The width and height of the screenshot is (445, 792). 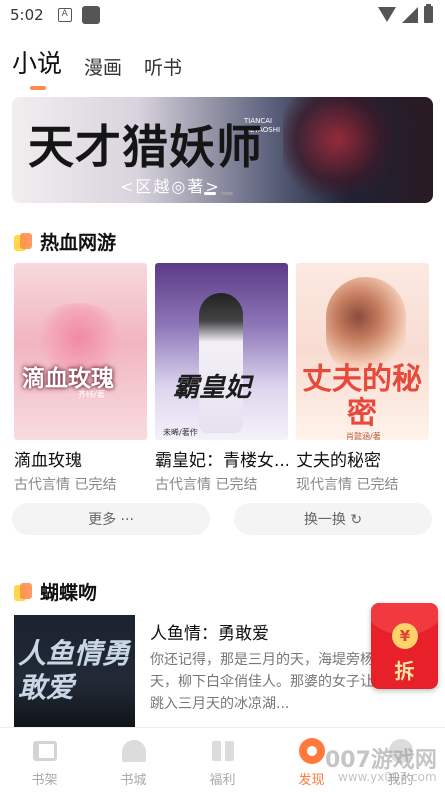 I want to click on book-card: 霸皇妃 未晞/著作 霸皇妃：青楼女... 古代言情 已完结, so click(x=221, y=378).